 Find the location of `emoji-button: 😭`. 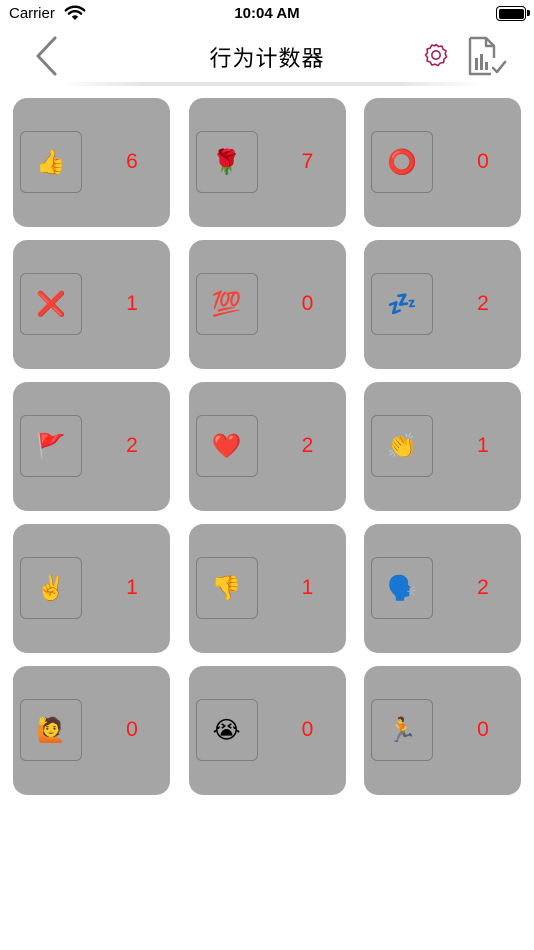

emoji-button: 😭 is located at coordinates (226, 730).